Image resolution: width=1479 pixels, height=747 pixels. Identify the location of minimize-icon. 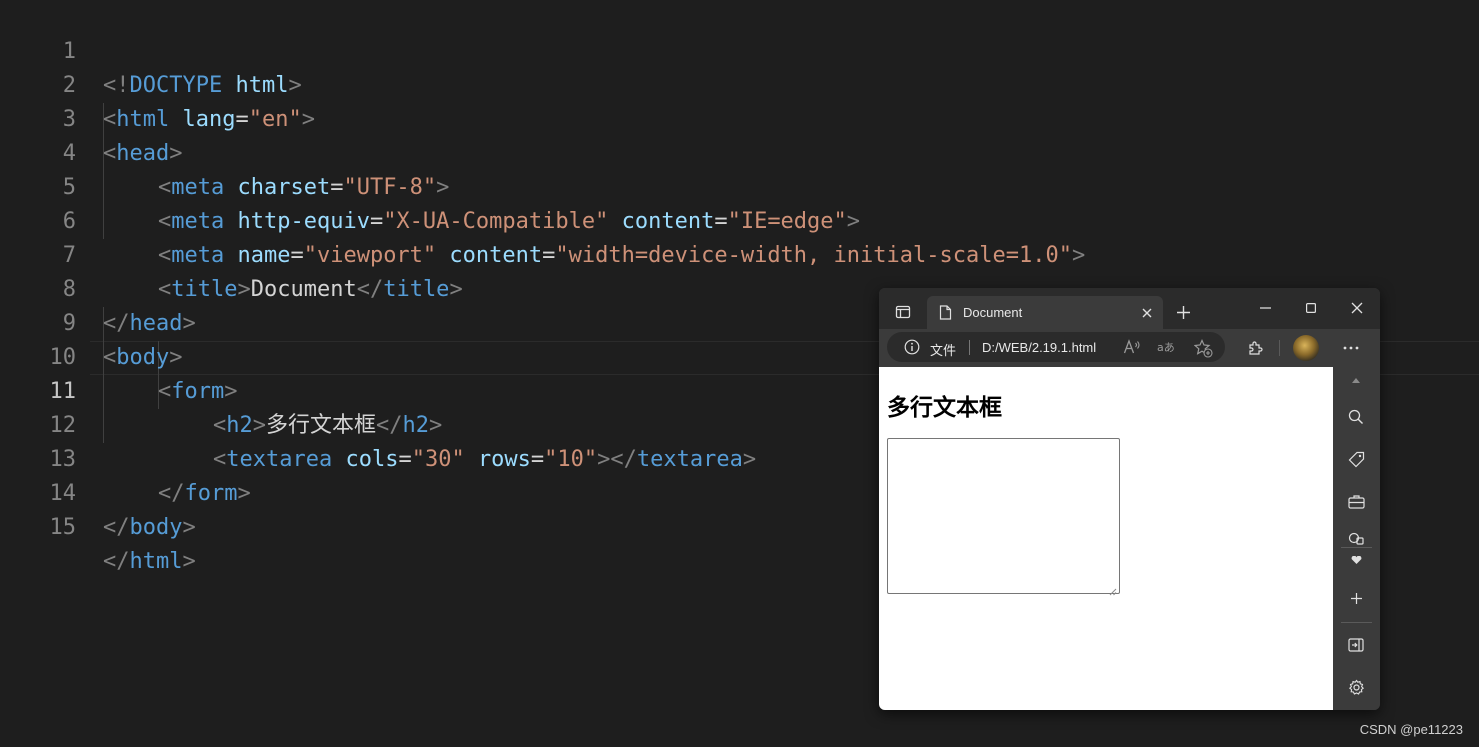
(1265, 308).